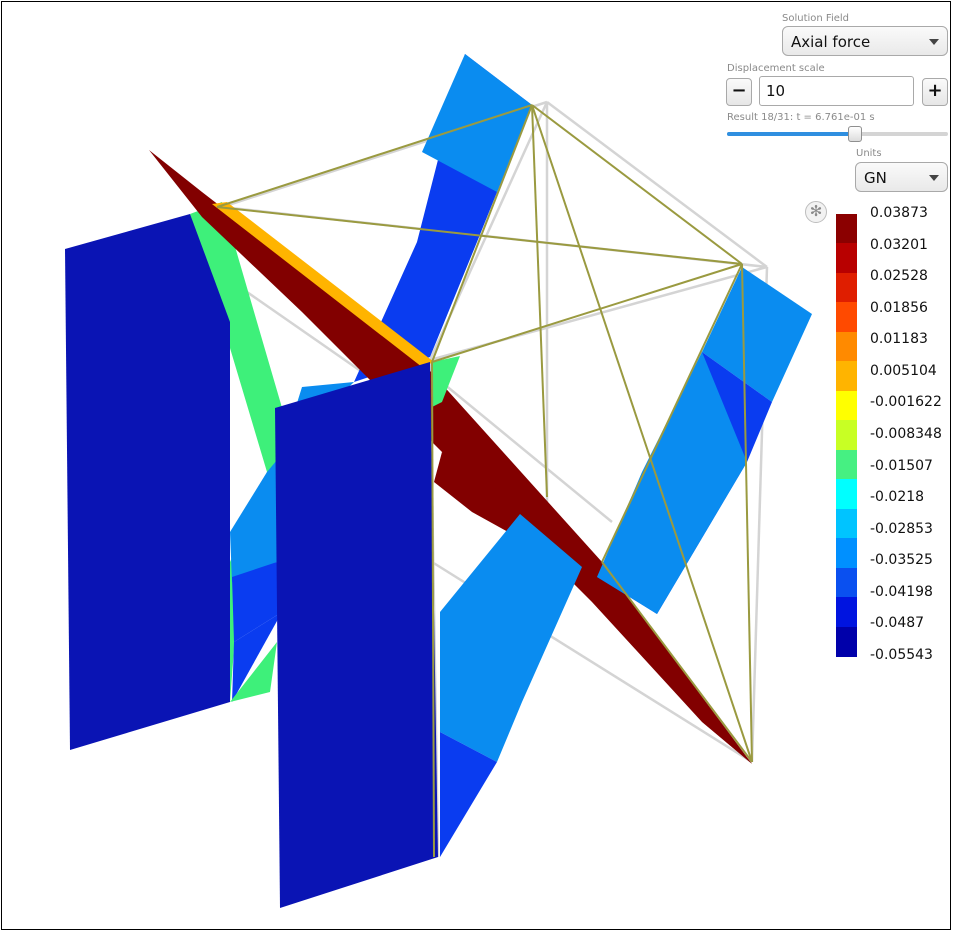 The width and height of the screenshot is (954, 933). What do you see at coordinates (906, 402) in the screenshot?
I see `legend-label: -0.001622` at bounding box center [906, 402].